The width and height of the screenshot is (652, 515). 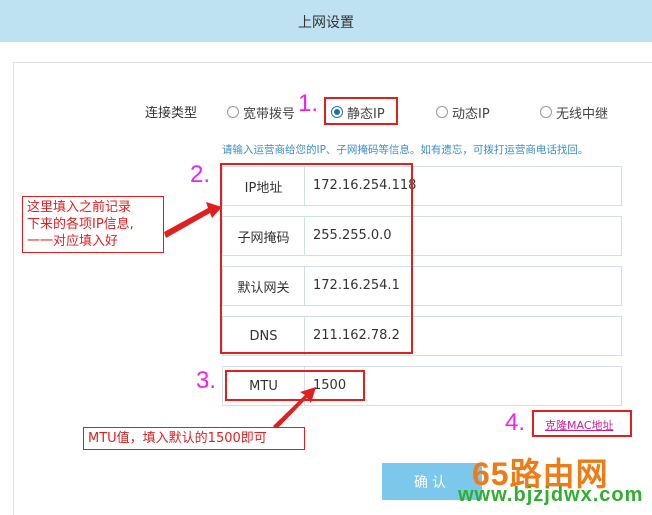 I want to click on connection-type-label: 连接类型, so click(x=171, y=113).